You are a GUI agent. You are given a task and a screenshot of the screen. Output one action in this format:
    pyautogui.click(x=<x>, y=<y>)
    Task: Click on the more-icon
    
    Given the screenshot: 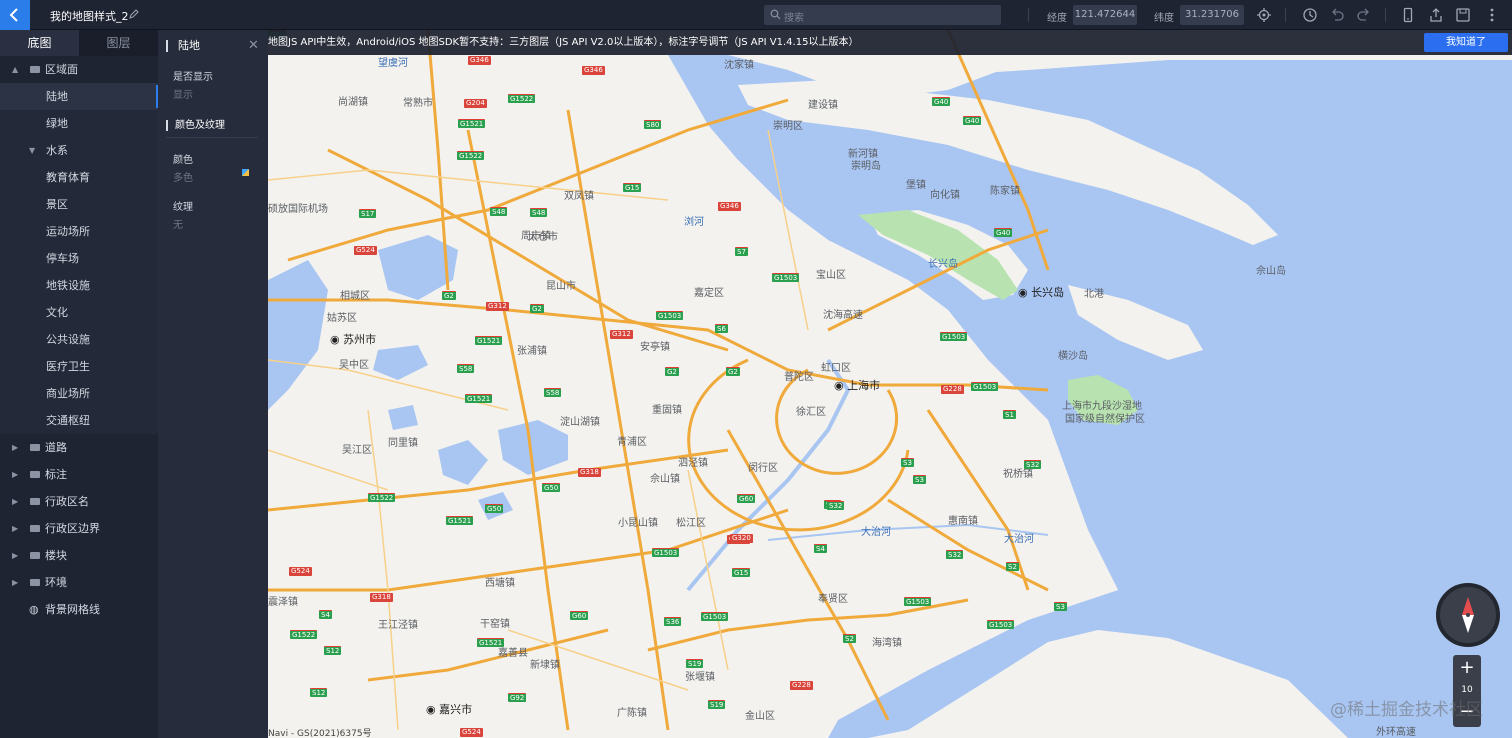 What is the action you would take?
    pyautogui.click(x=1492, y=15)
    